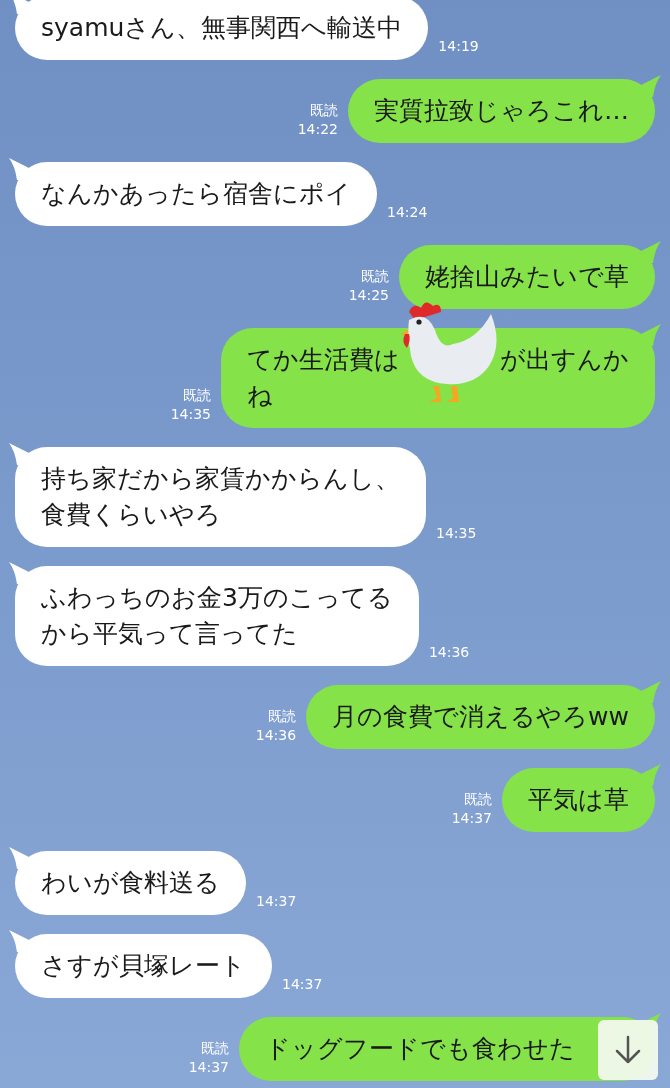  I want to click on message-text: 平気は草, so click(578, 800).